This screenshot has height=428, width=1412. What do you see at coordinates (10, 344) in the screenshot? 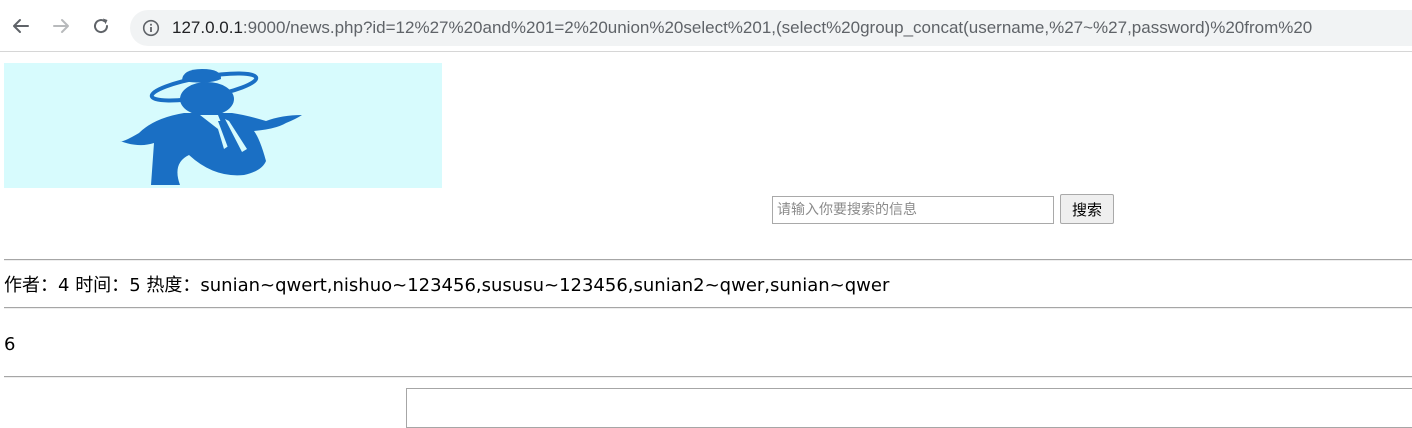
I see `article-content: 6` at bounding box center [10, 344].